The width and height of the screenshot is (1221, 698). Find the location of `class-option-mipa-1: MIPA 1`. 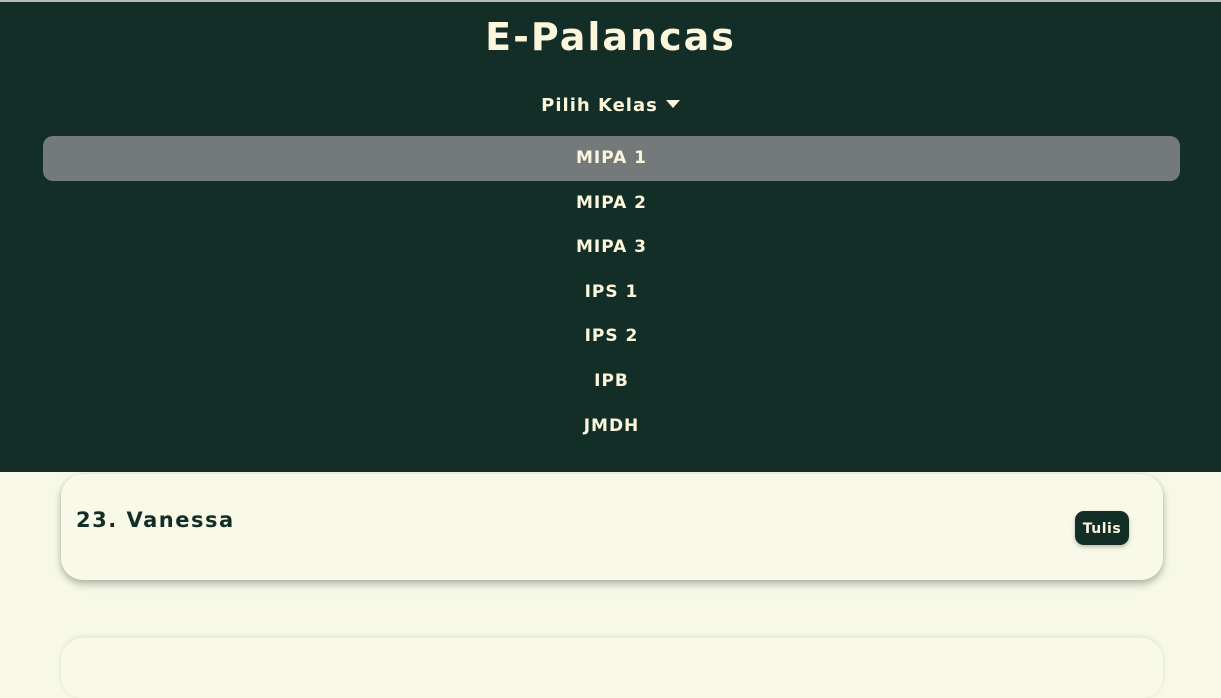

class-option-mipa-1: MIPA 1 is located at coordinates (611, 158).